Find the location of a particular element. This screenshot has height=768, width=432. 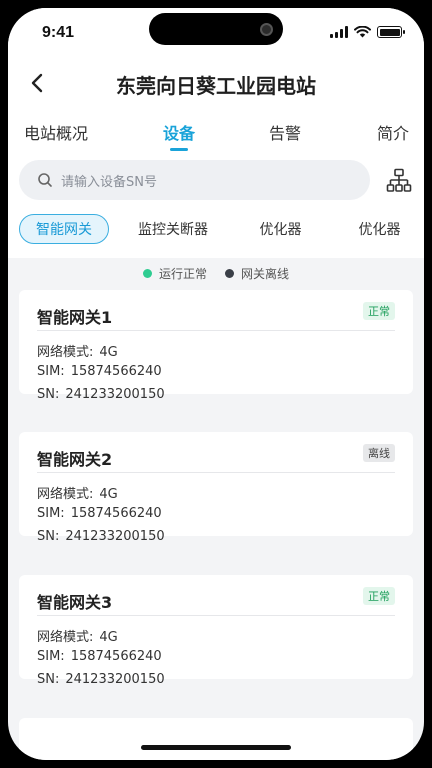

legend-label-offline: 网关离线 is located at coordinates (265, 274).